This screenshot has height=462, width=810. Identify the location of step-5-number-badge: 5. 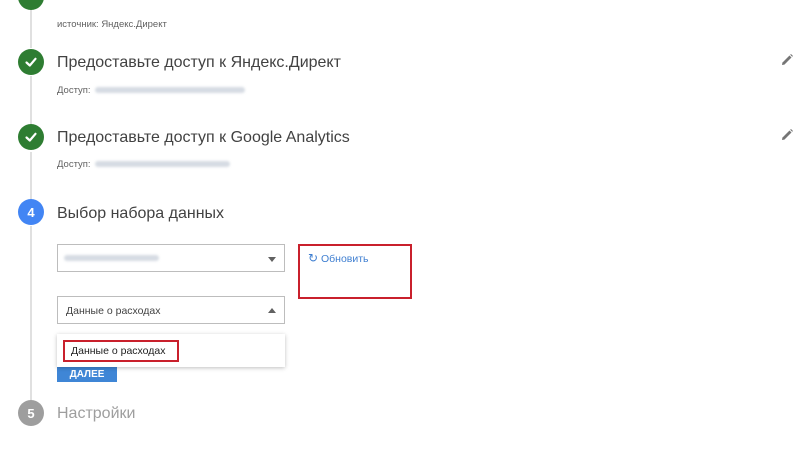
(31, 413).